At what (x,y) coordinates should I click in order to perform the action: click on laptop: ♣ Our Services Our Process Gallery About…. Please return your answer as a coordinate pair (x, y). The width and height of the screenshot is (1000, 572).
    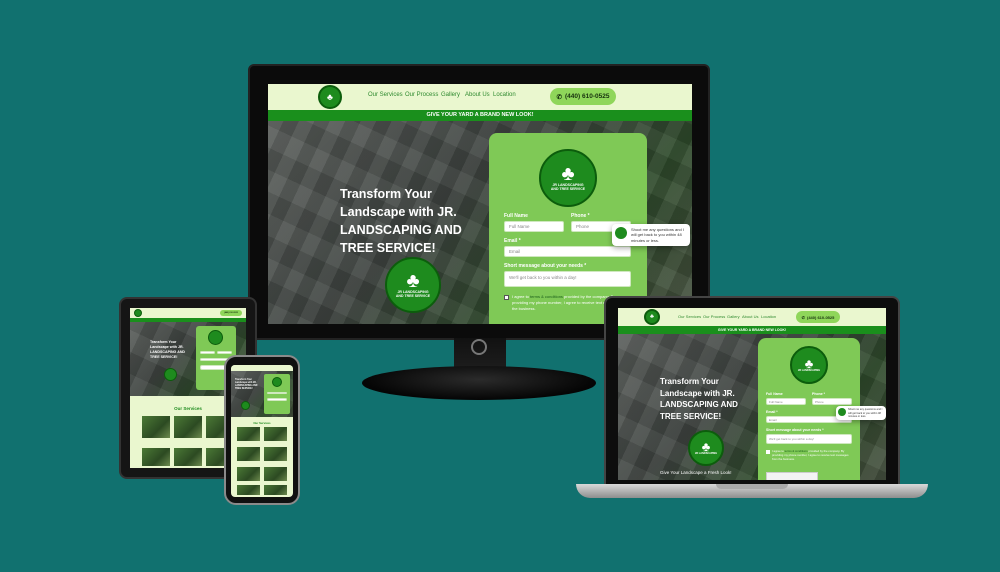
    Looking at the image, I should click on (752, 391).